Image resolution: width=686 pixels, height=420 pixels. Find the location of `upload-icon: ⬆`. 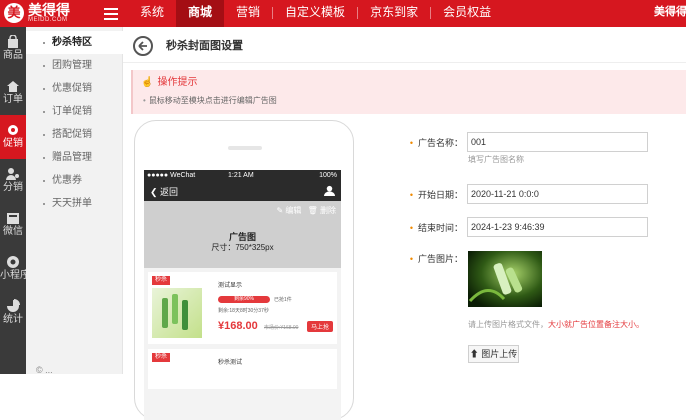

upload-icon: ⬆ is located at coordinates (474, 354).